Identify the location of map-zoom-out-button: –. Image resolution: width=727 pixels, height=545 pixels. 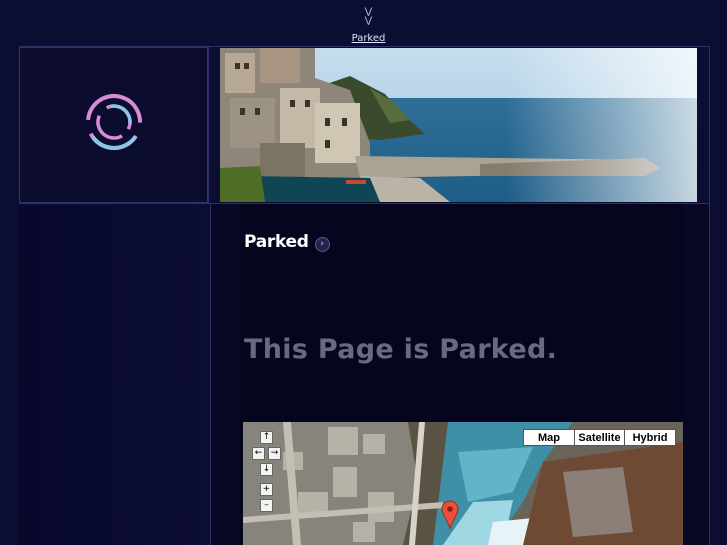
(266, 505).